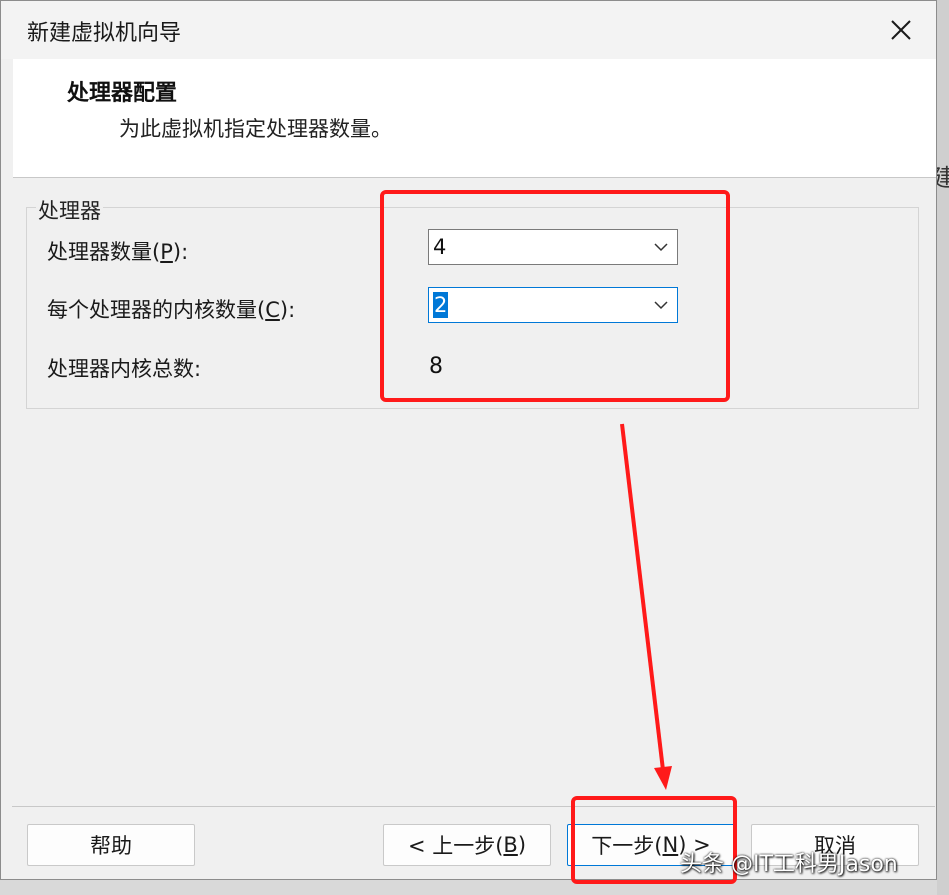  What do you see at coordinates (255, 129) in the screenshot?
I see `page-subtitle: 为此虚拟机指定处理器数量。` at bounding box center [255, 129].